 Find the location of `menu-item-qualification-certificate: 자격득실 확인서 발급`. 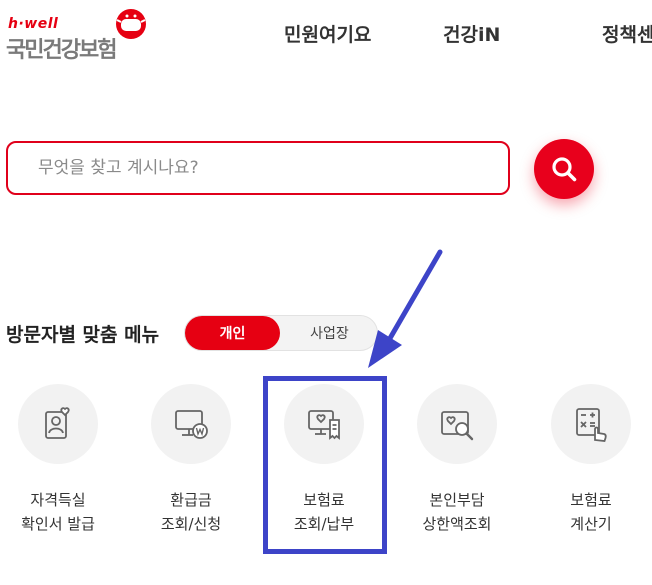

menu-item-qualification-certificate: 자격득실 확인서 발급 is located at coordinates (59, 459).